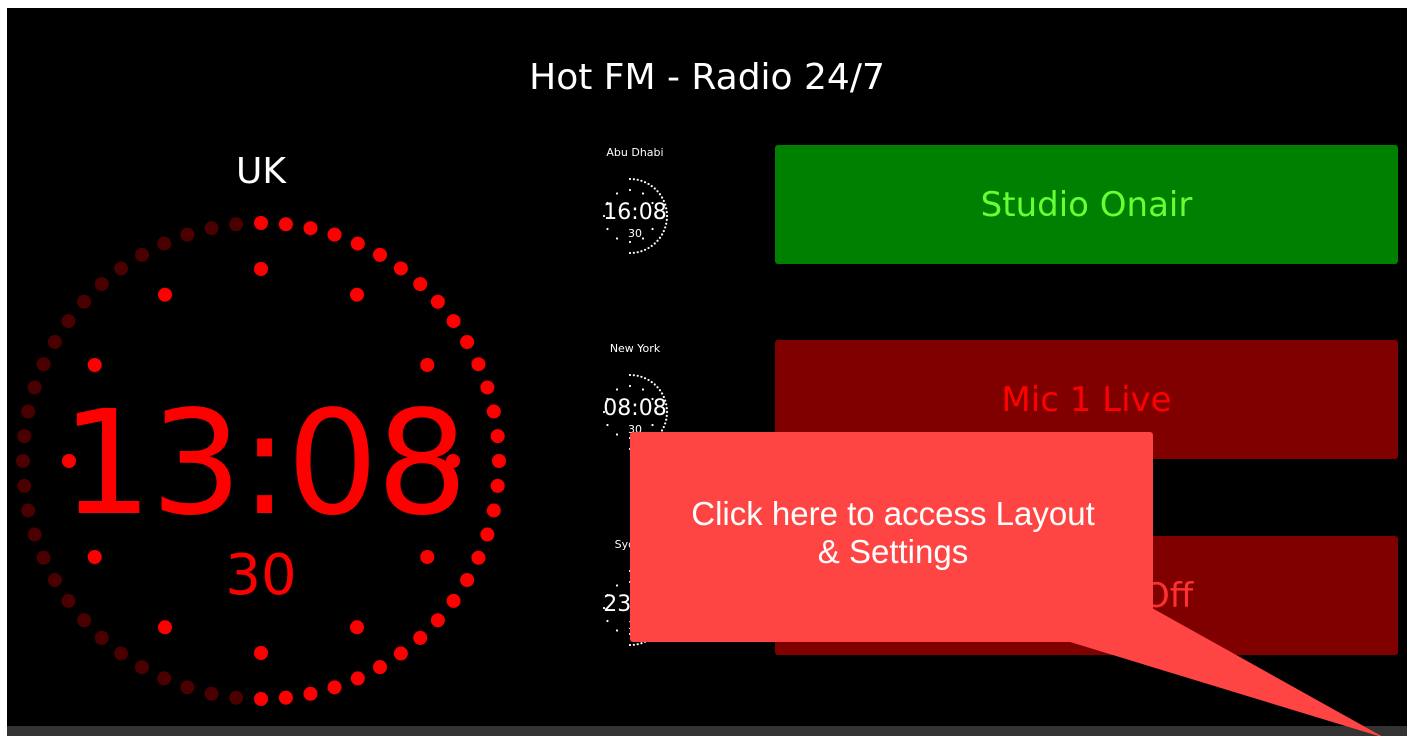  I want to click on callout-text-line1: Click here to access Layout, so click(893, 513).